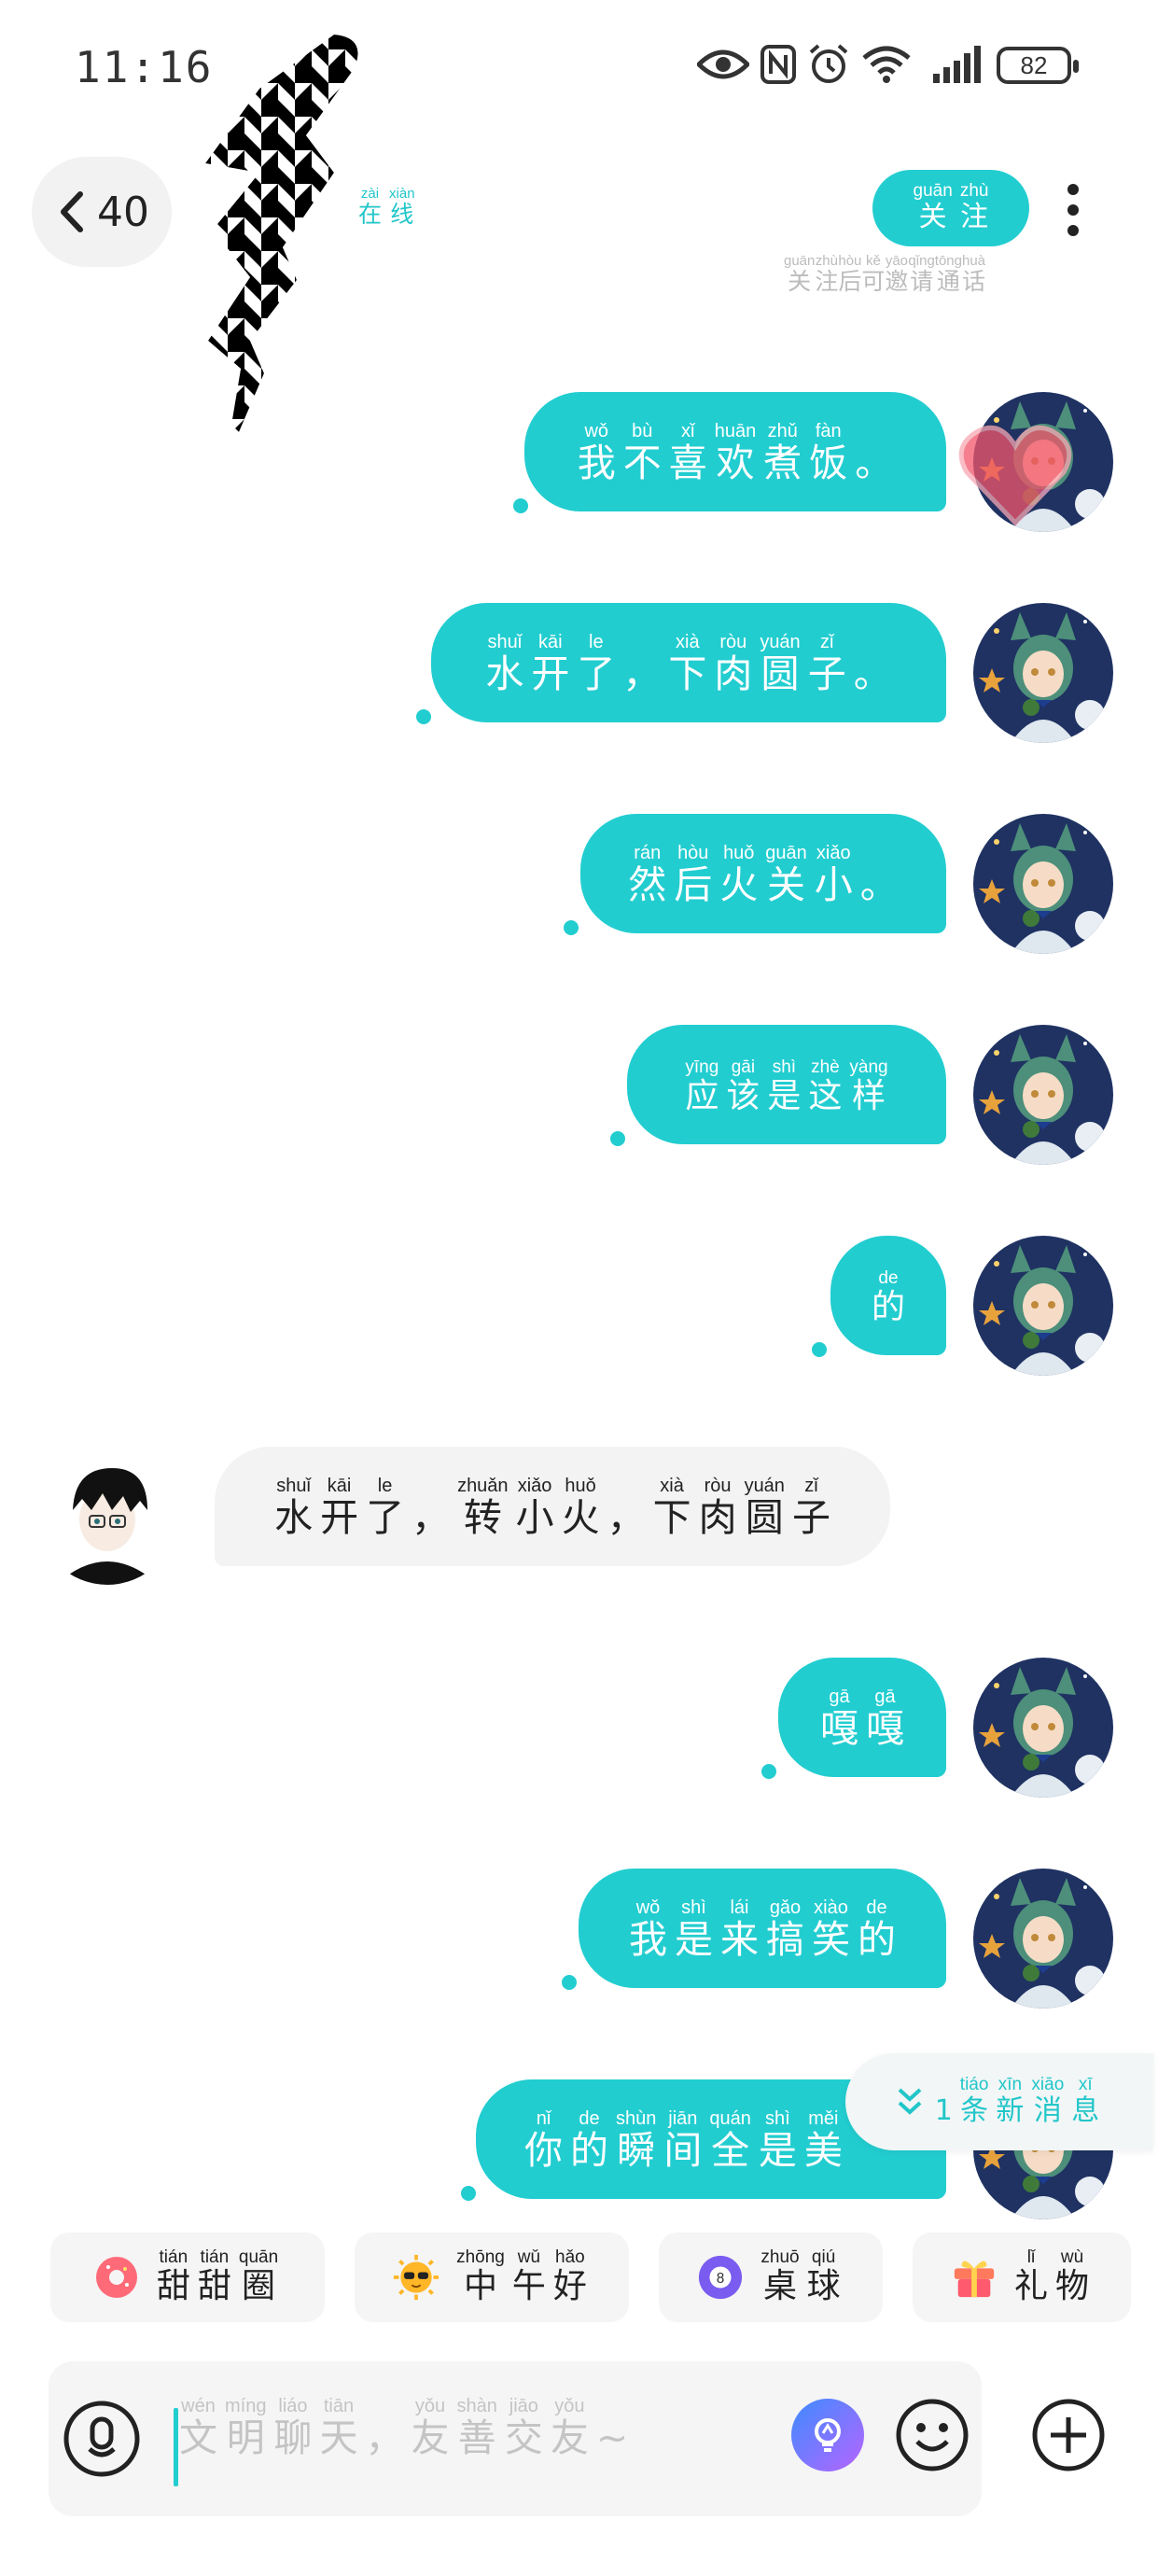 This screenshot has width=1172, height=2576. I want to click on text-char: 我wǒ, so click(648, 1929).